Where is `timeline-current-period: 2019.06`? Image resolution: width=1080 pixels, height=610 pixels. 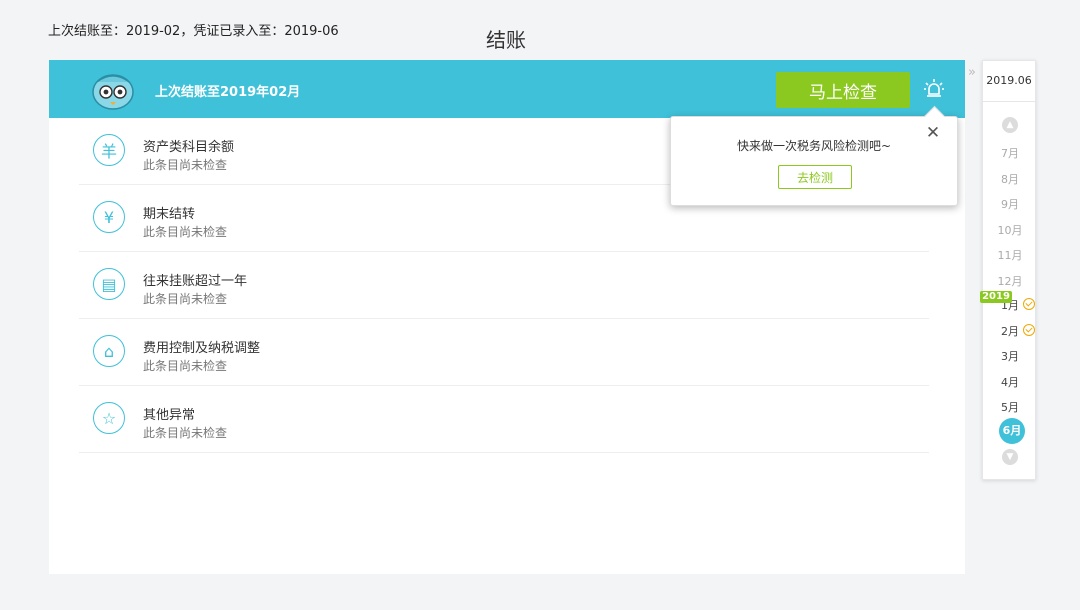 timeline-current-period: 2019.06 is located at coordinates (1009, 81).